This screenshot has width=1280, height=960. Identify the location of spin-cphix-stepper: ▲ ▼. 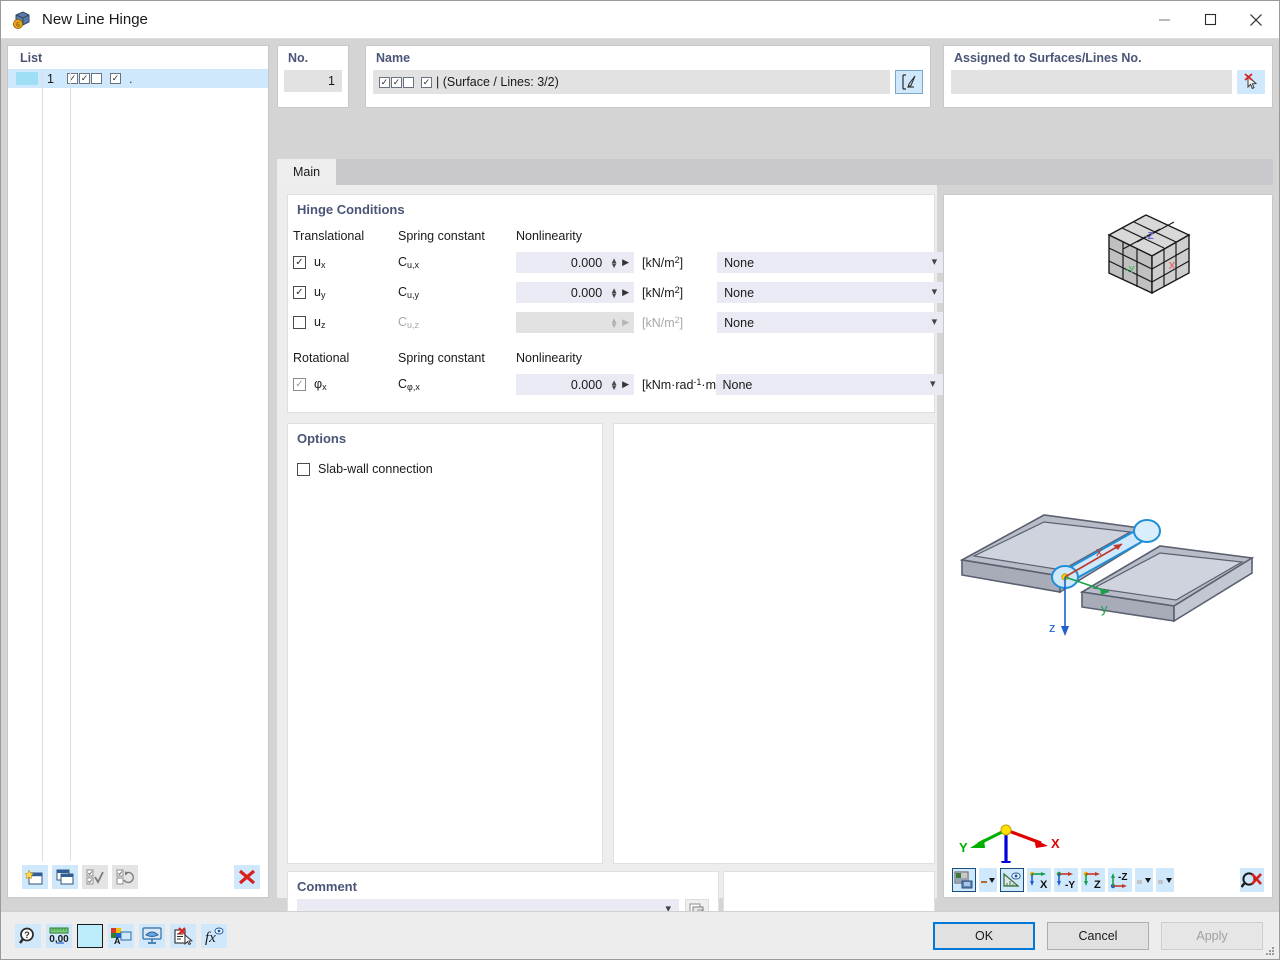
(614, 384).